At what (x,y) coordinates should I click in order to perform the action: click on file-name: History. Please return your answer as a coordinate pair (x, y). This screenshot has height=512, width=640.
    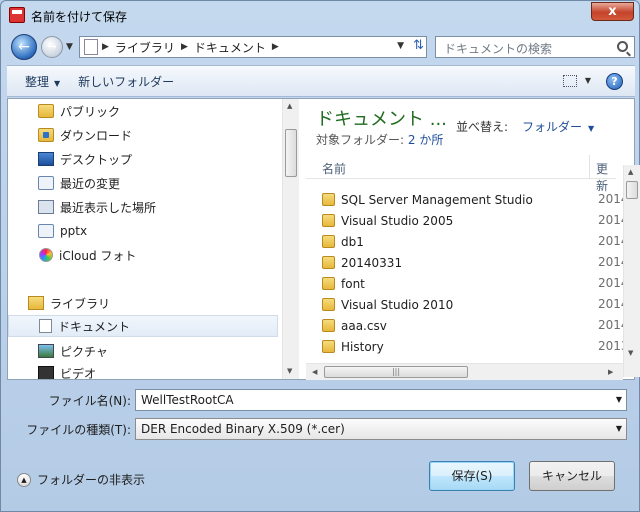
    Looking at the image, I should click on (362, 346).